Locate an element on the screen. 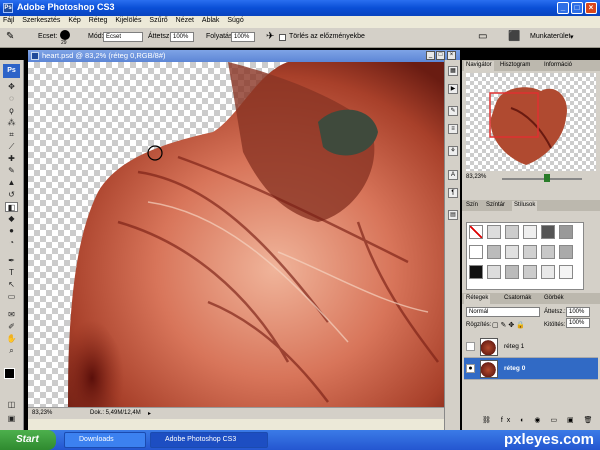 The height and width of the screenshot is (450, 600). doc-minimize-button: _ is located at coordinates (430, 55).